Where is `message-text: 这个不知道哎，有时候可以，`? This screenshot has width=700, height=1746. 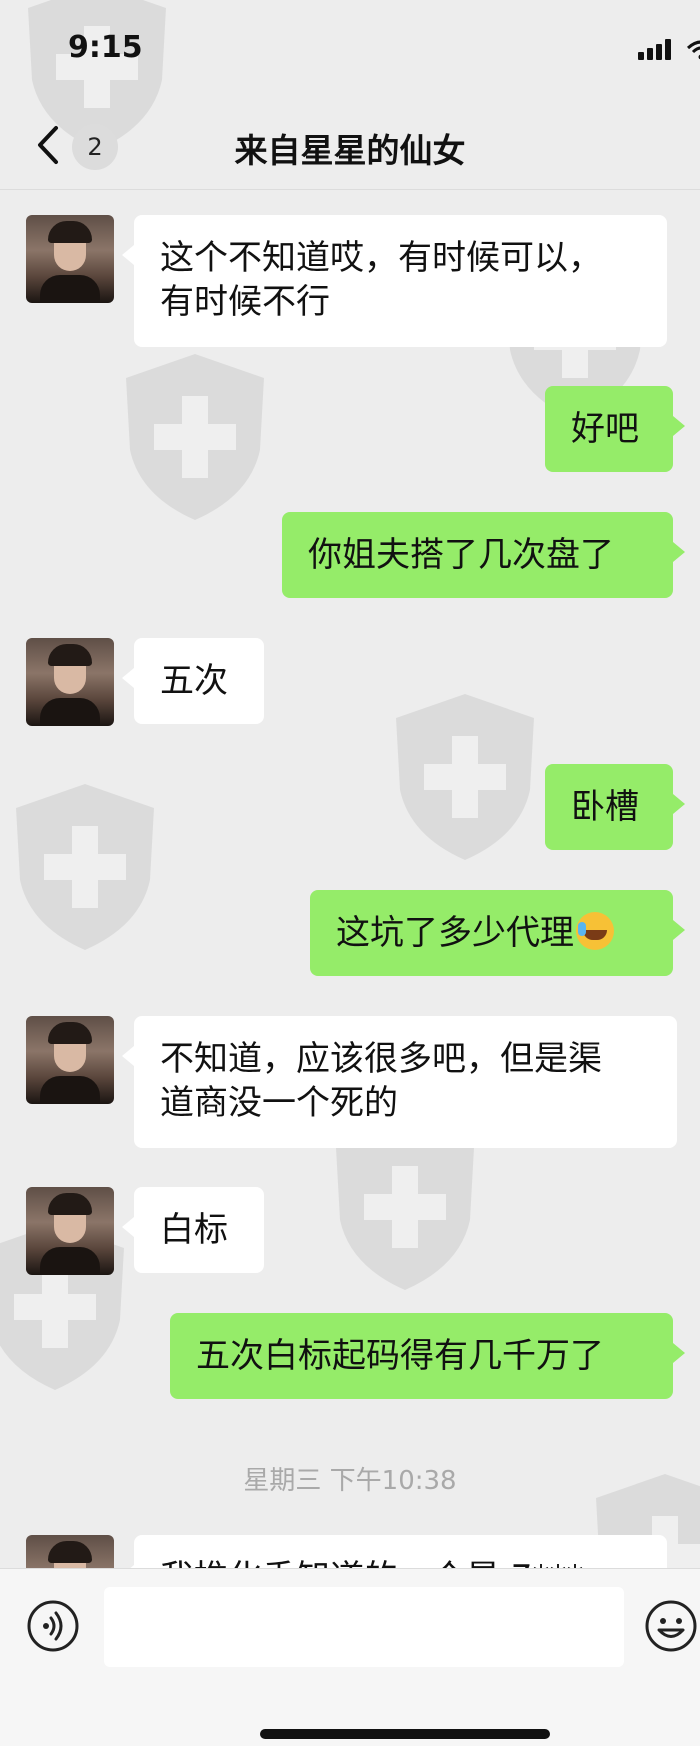
message-text: 这个不知道哎，有时候可以， is located at coordinates (381, 258).